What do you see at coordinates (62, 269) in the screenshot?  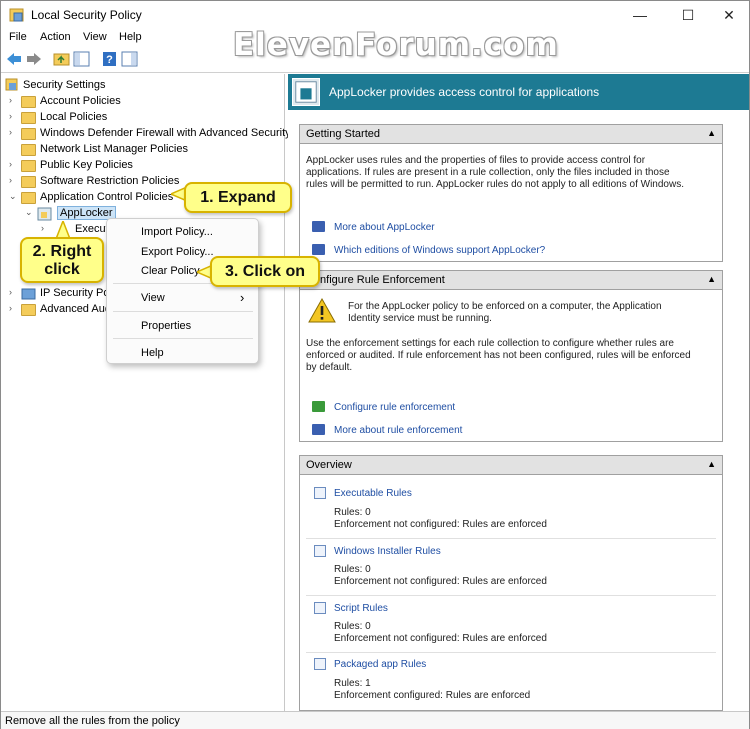 I see `callout-right-click-line2: click` at bounding box center [62, 269].